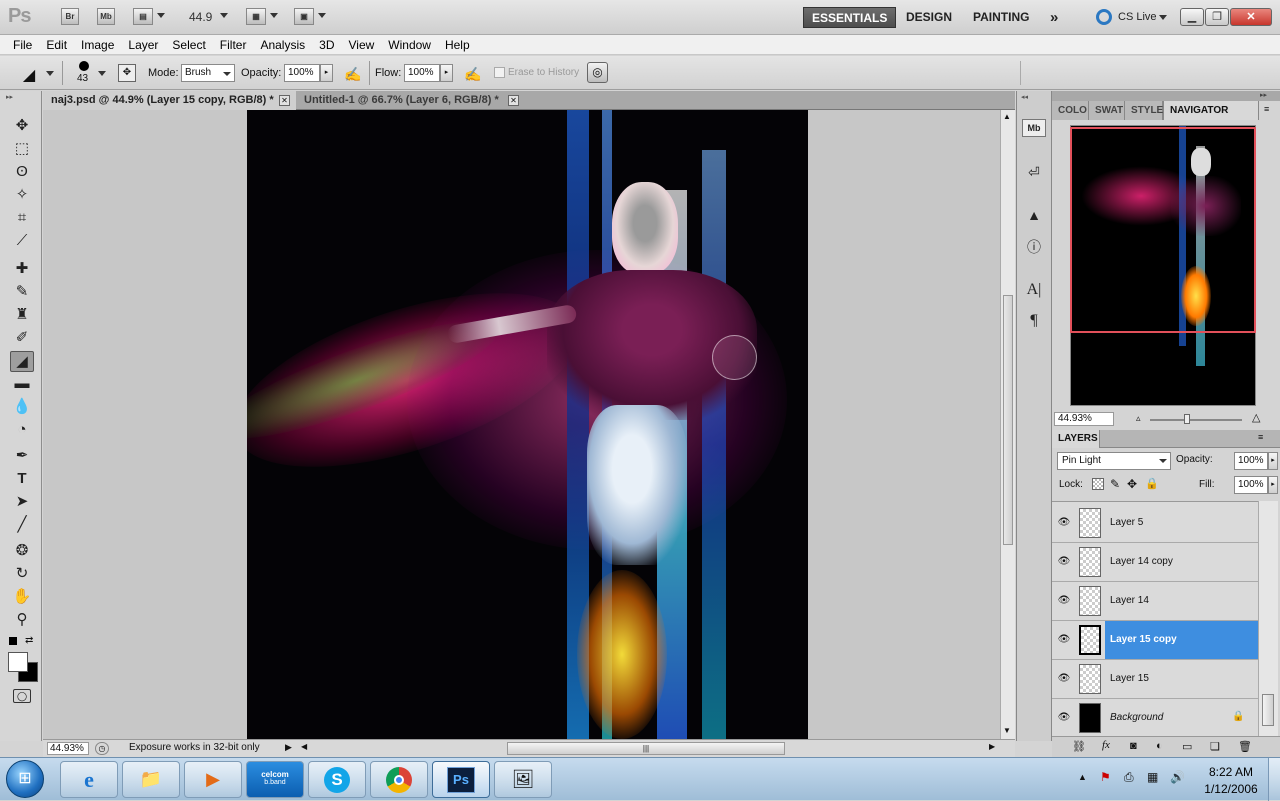  I want to click on history-panel-icon: ⏎, so click(1034, 172).